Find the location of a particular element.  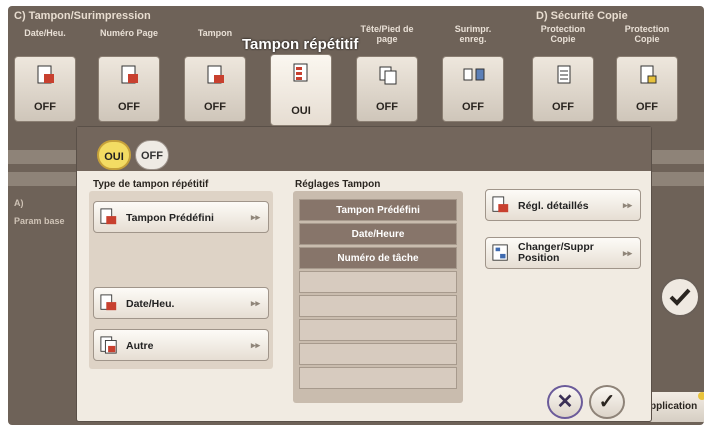

param-base-label: Param base is located at coordinates (39, 221).